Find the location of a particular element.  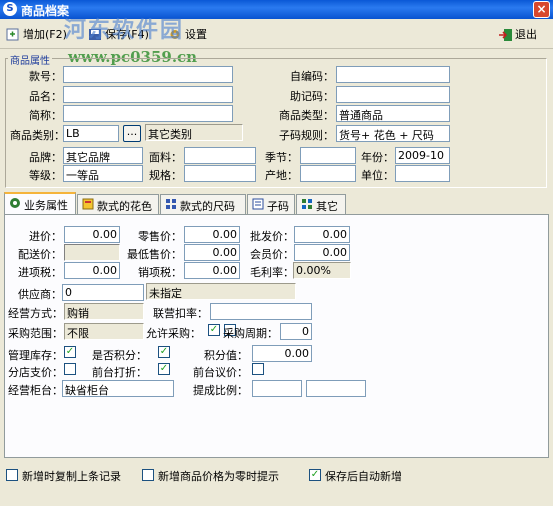

year-input: 2009-10 is located at coordinates (422, 155).